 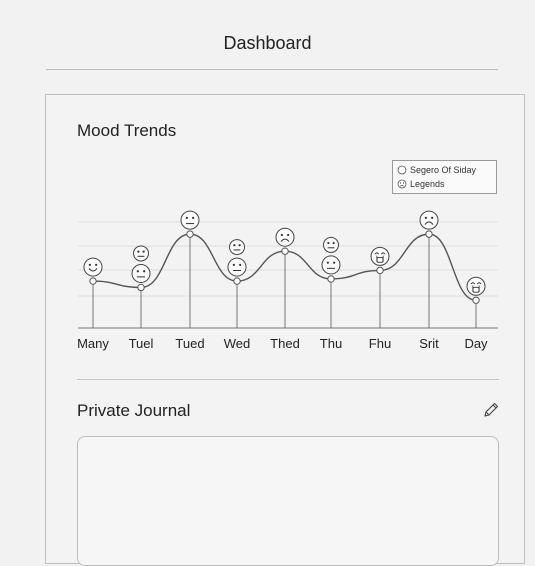 What do you see at coordinates (134, 410) in the screenshot?
I see `journal-title: Private Journal` at bounding box center [134, 410].